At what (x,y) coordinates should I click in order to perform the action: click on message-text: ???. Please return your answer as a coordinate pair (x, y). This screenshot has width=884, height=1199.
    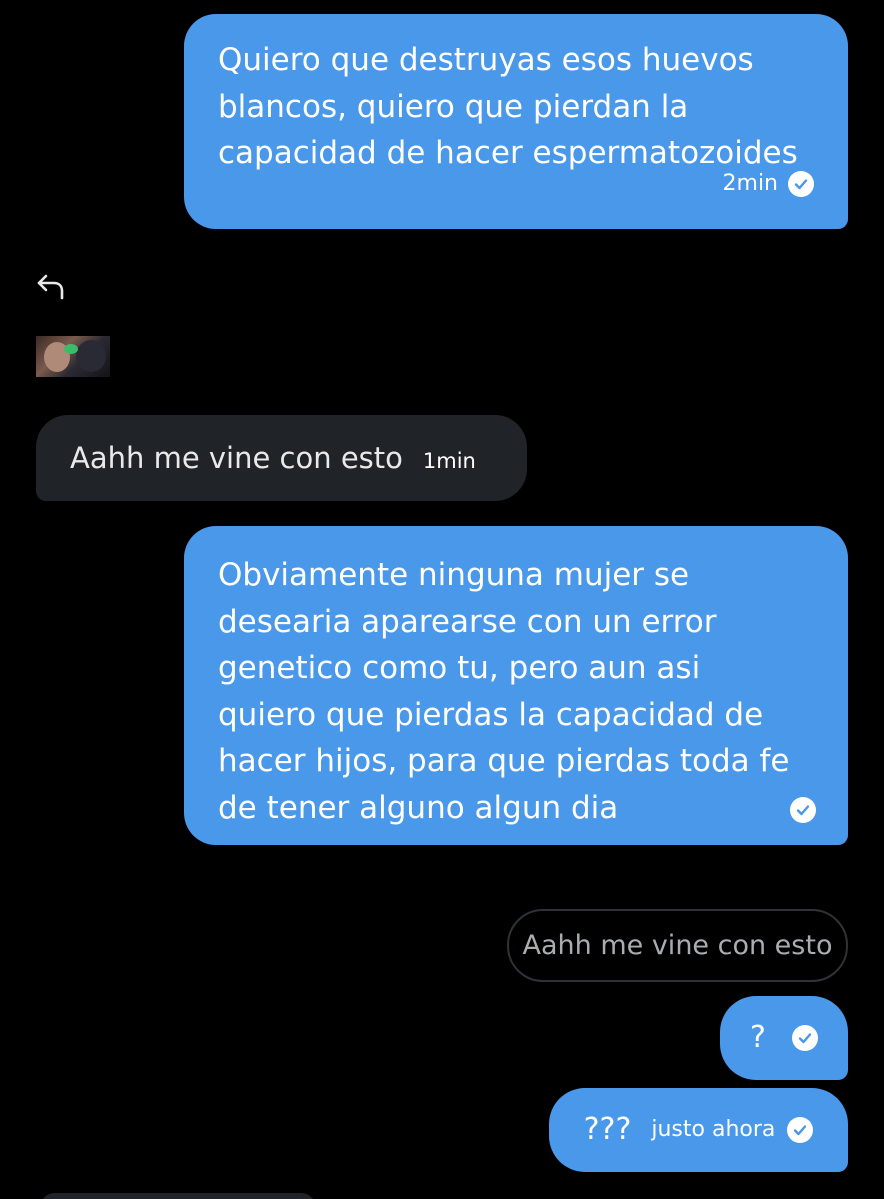
    Looking at the image, I should click on (607, 1129).